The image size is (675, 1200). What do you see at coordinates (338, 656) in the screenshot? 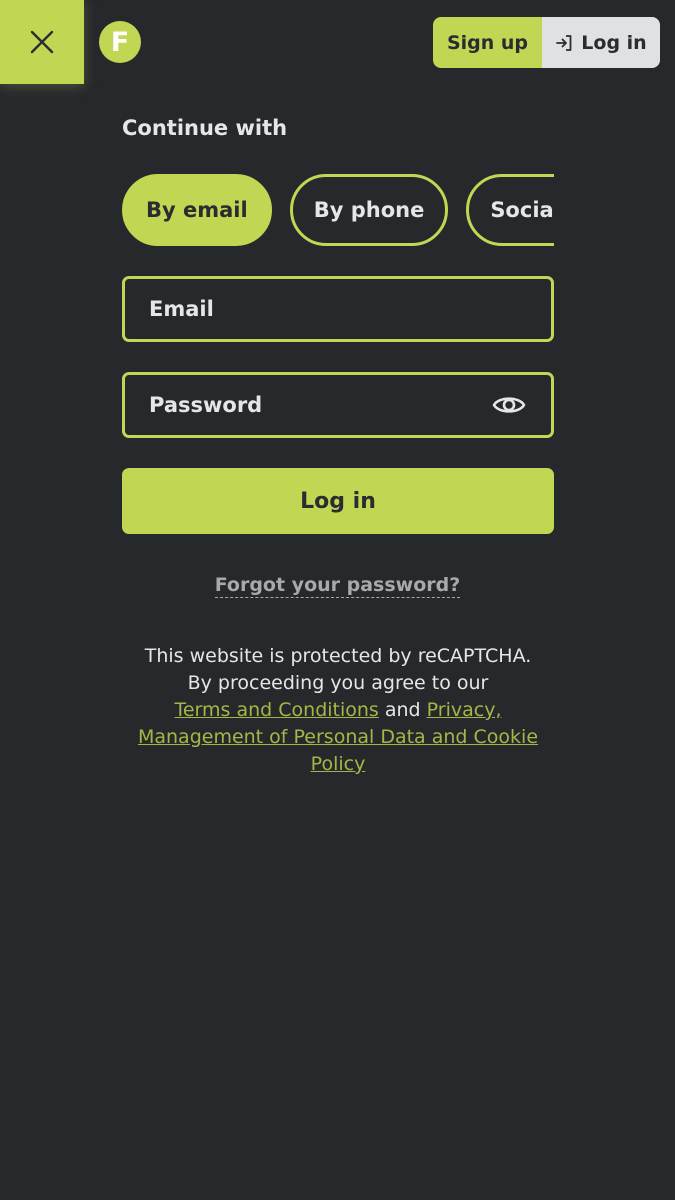
I see `recaptcha-notice: This website is protected by reCAPTCHA.` at bounding box center [338, 656].